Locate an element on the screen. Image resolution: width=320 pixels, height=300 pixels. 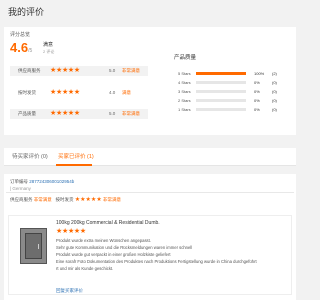
reply-link: 回复买家评价 is located at coordinates (69, 291).